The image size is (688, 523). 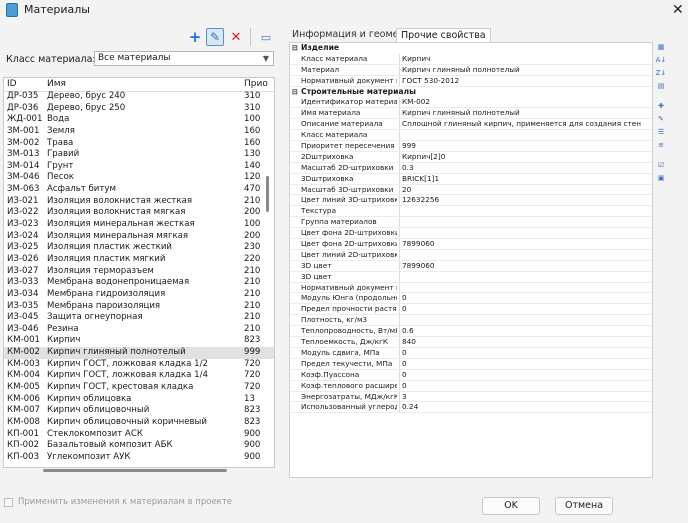 I want to click on property-row: Класс материала, so click(x=471, y=136).